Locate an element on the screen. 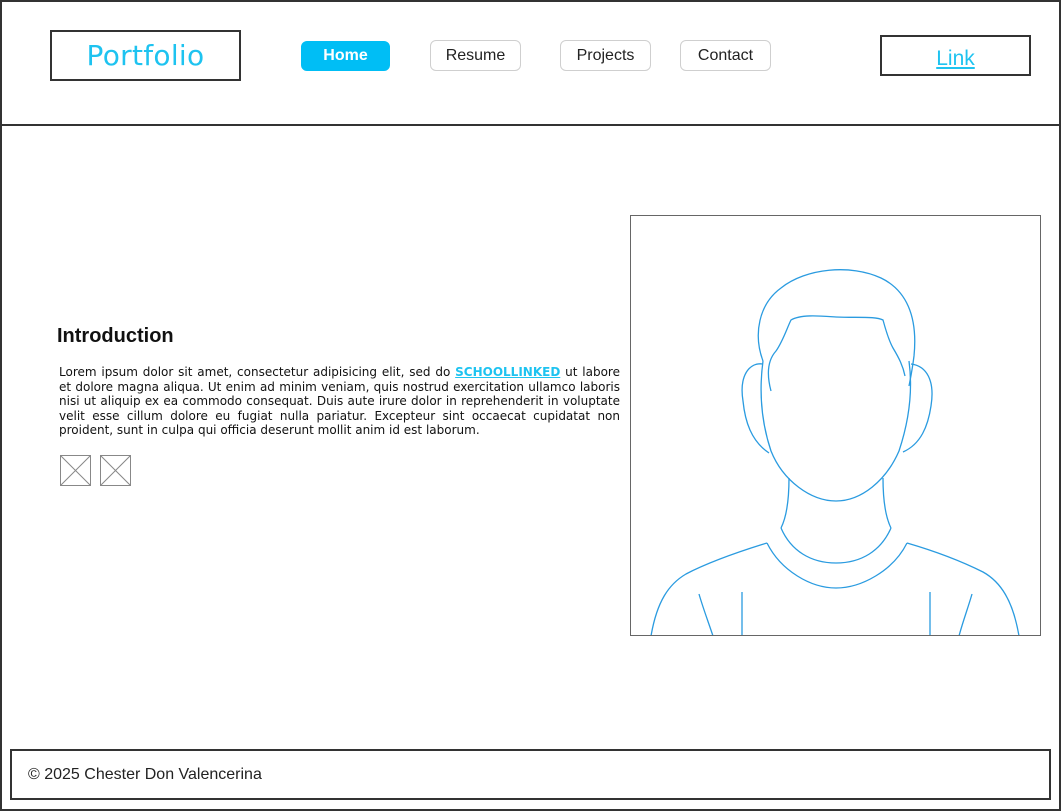  nav-projects-button: Projects is located at coordinates (605, 55).